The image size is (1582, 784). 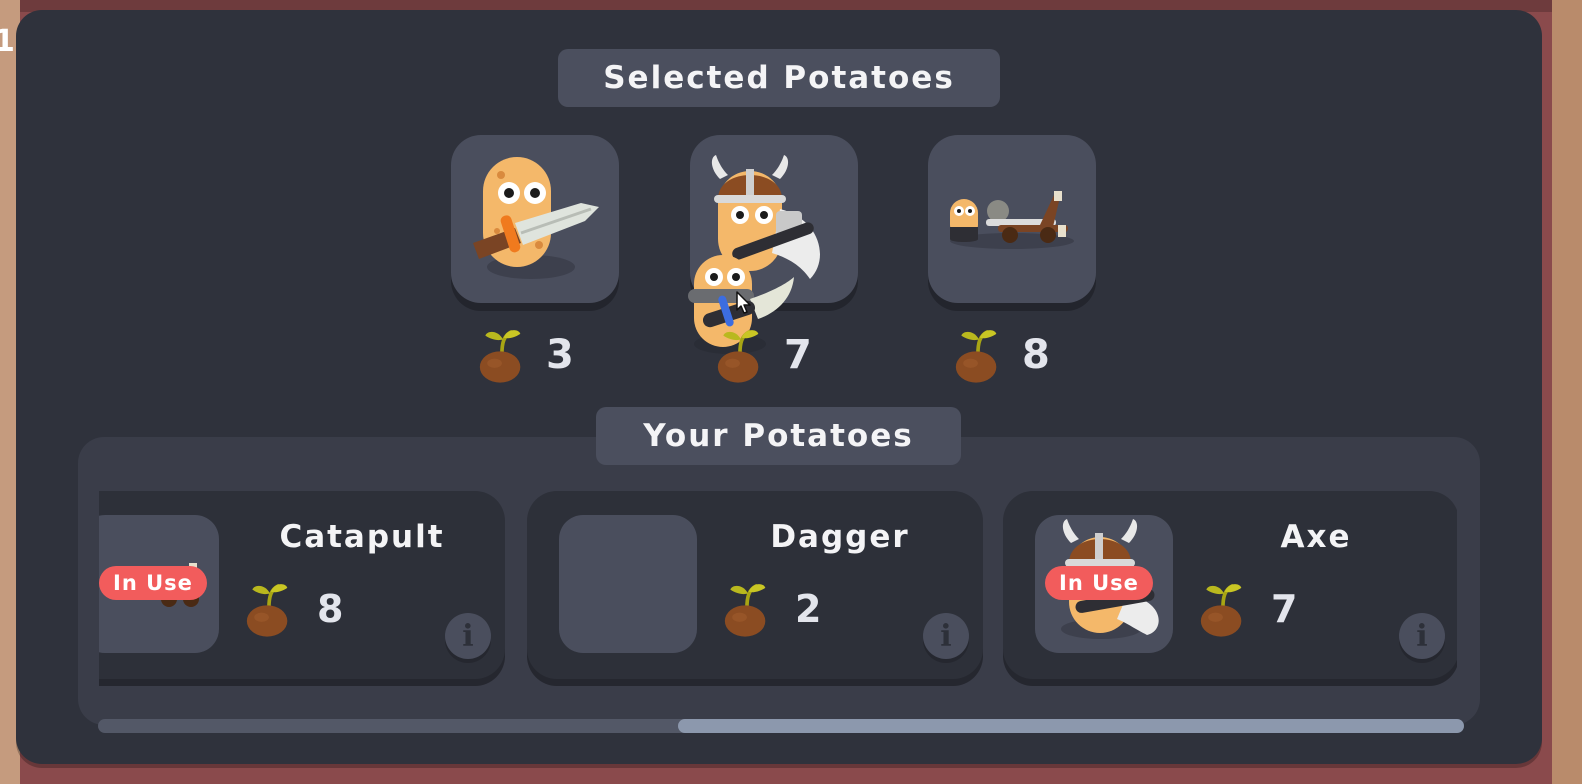 I want to click on mouse-cursor-icon, so click(x=743, y=302).